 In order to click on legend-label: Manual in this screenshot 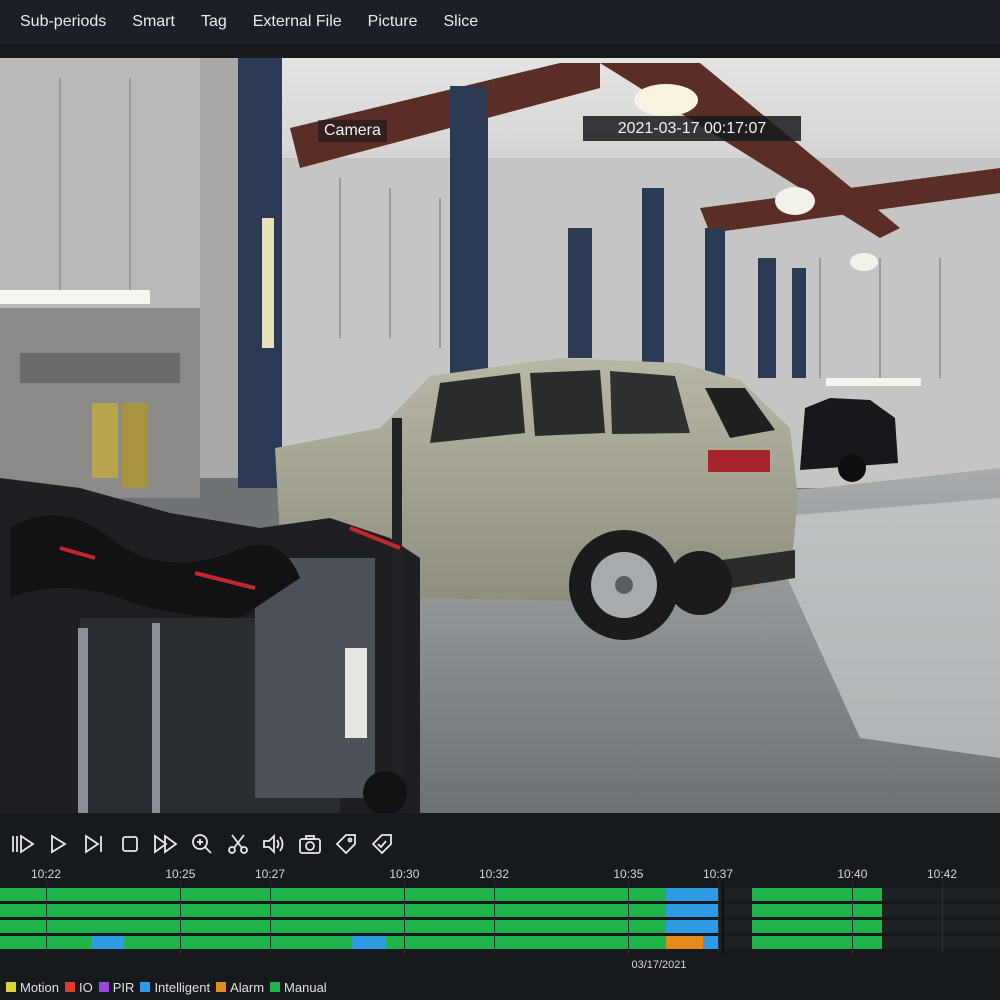, I will do `click(305, 987)`.